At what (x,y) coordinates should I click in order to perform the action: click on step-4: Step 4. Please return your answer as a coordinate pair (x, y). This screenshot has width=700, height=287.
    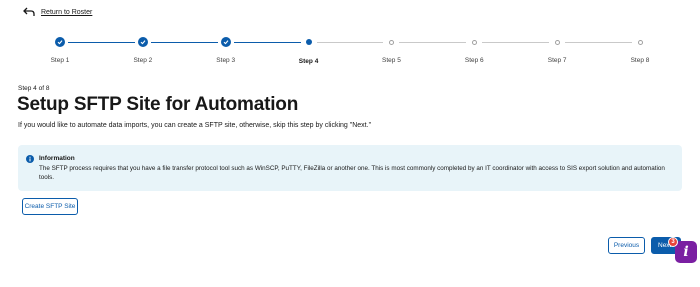
    Looking at the image, I should click on (309, 50).